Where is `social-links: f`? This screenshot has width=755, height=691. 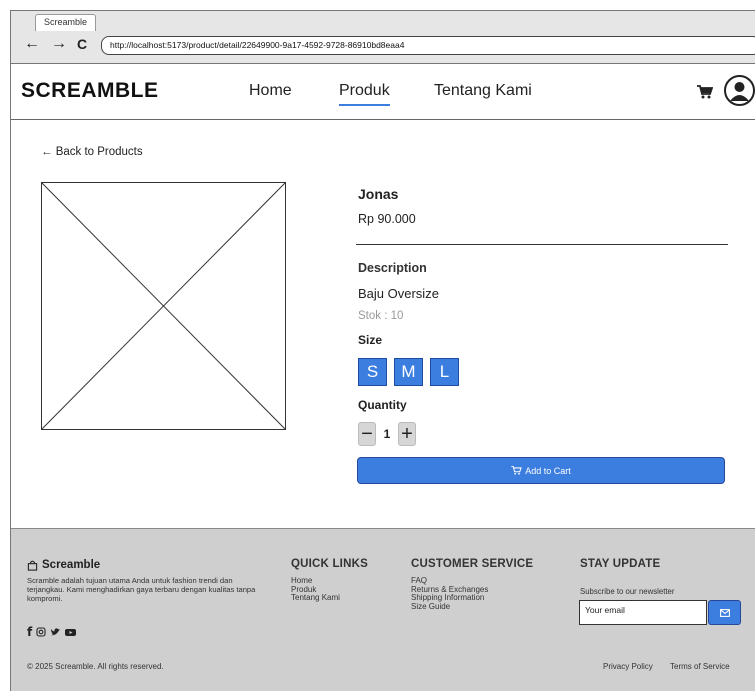 social-links: f is located at coordinates (52, 632).